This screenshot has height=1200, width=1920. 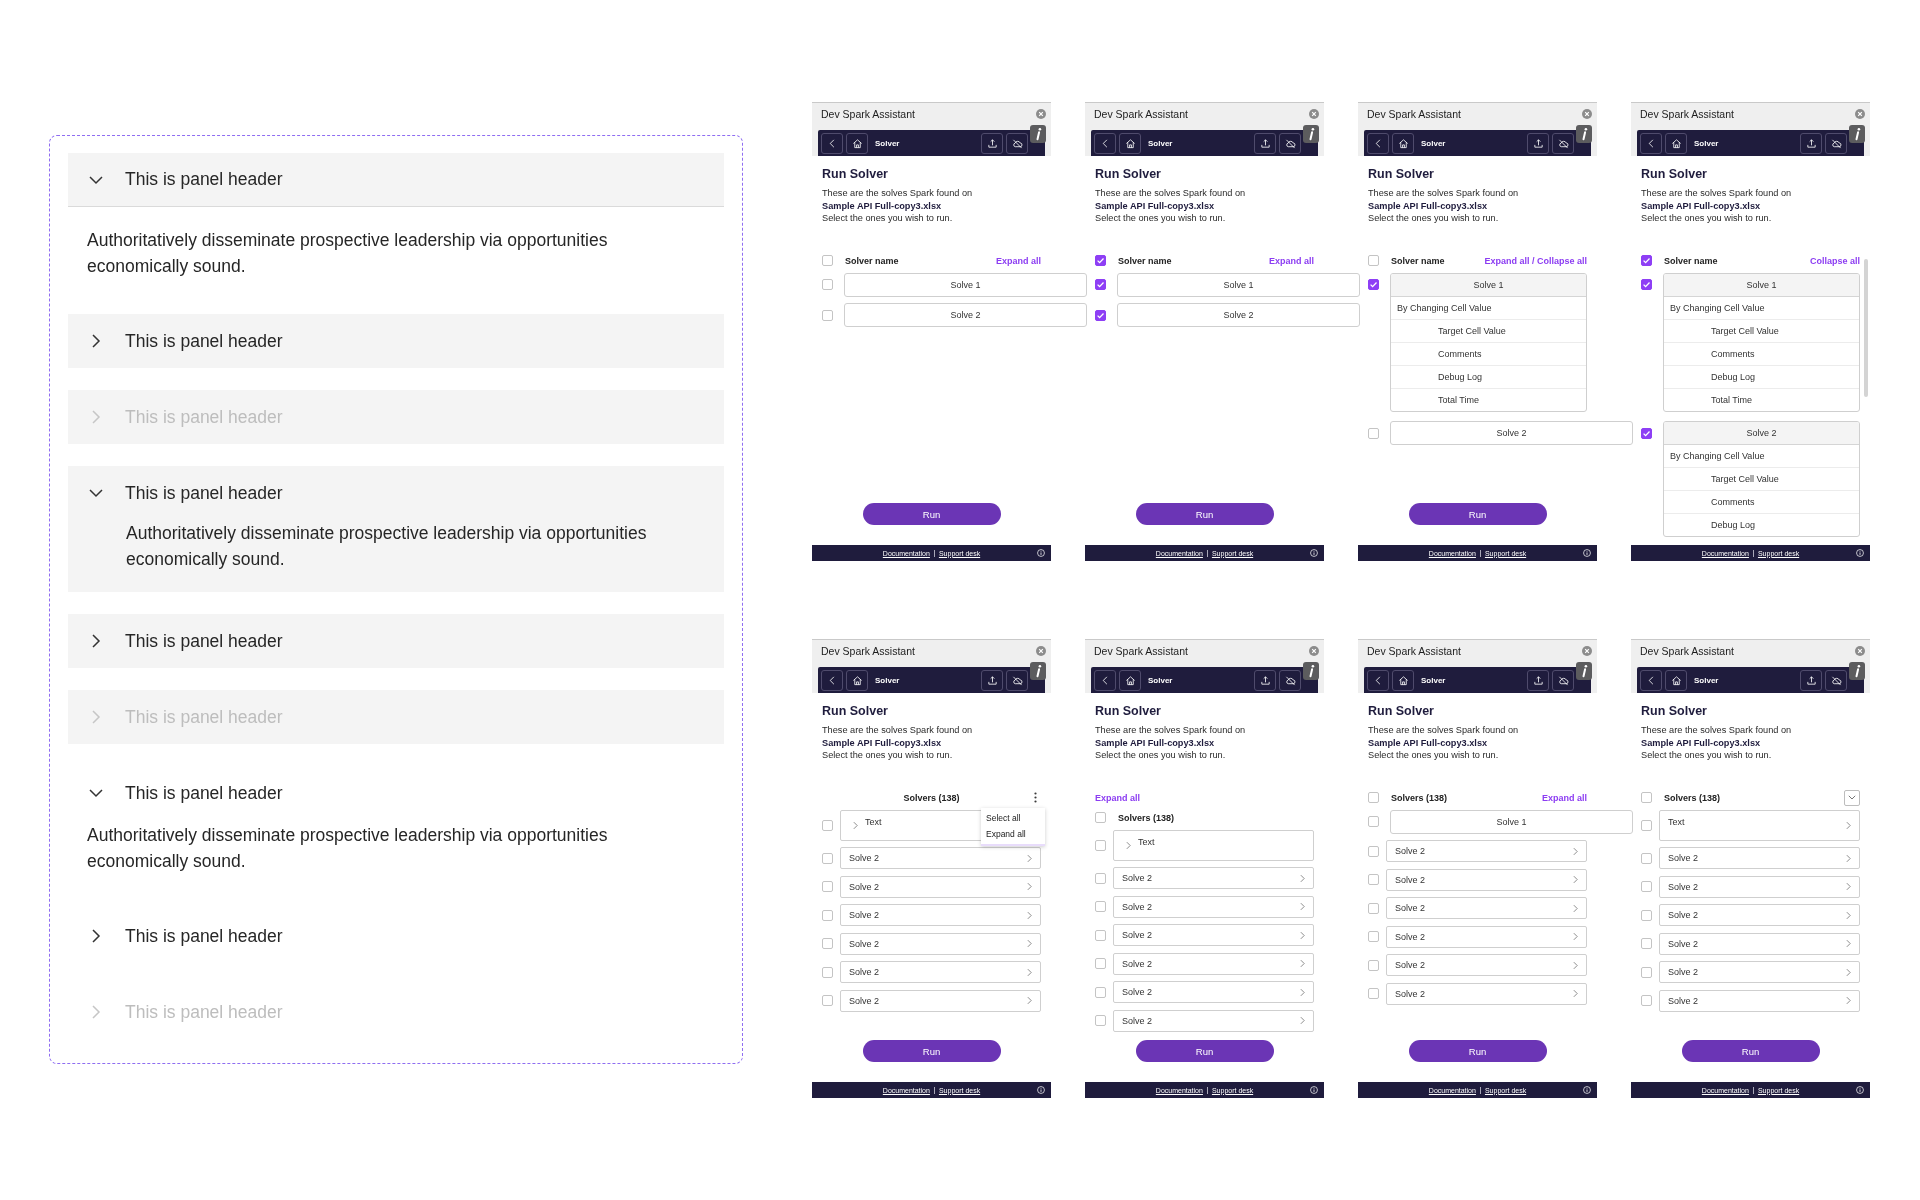 I want to click on scrollbar, so click(x=1866, y=328).